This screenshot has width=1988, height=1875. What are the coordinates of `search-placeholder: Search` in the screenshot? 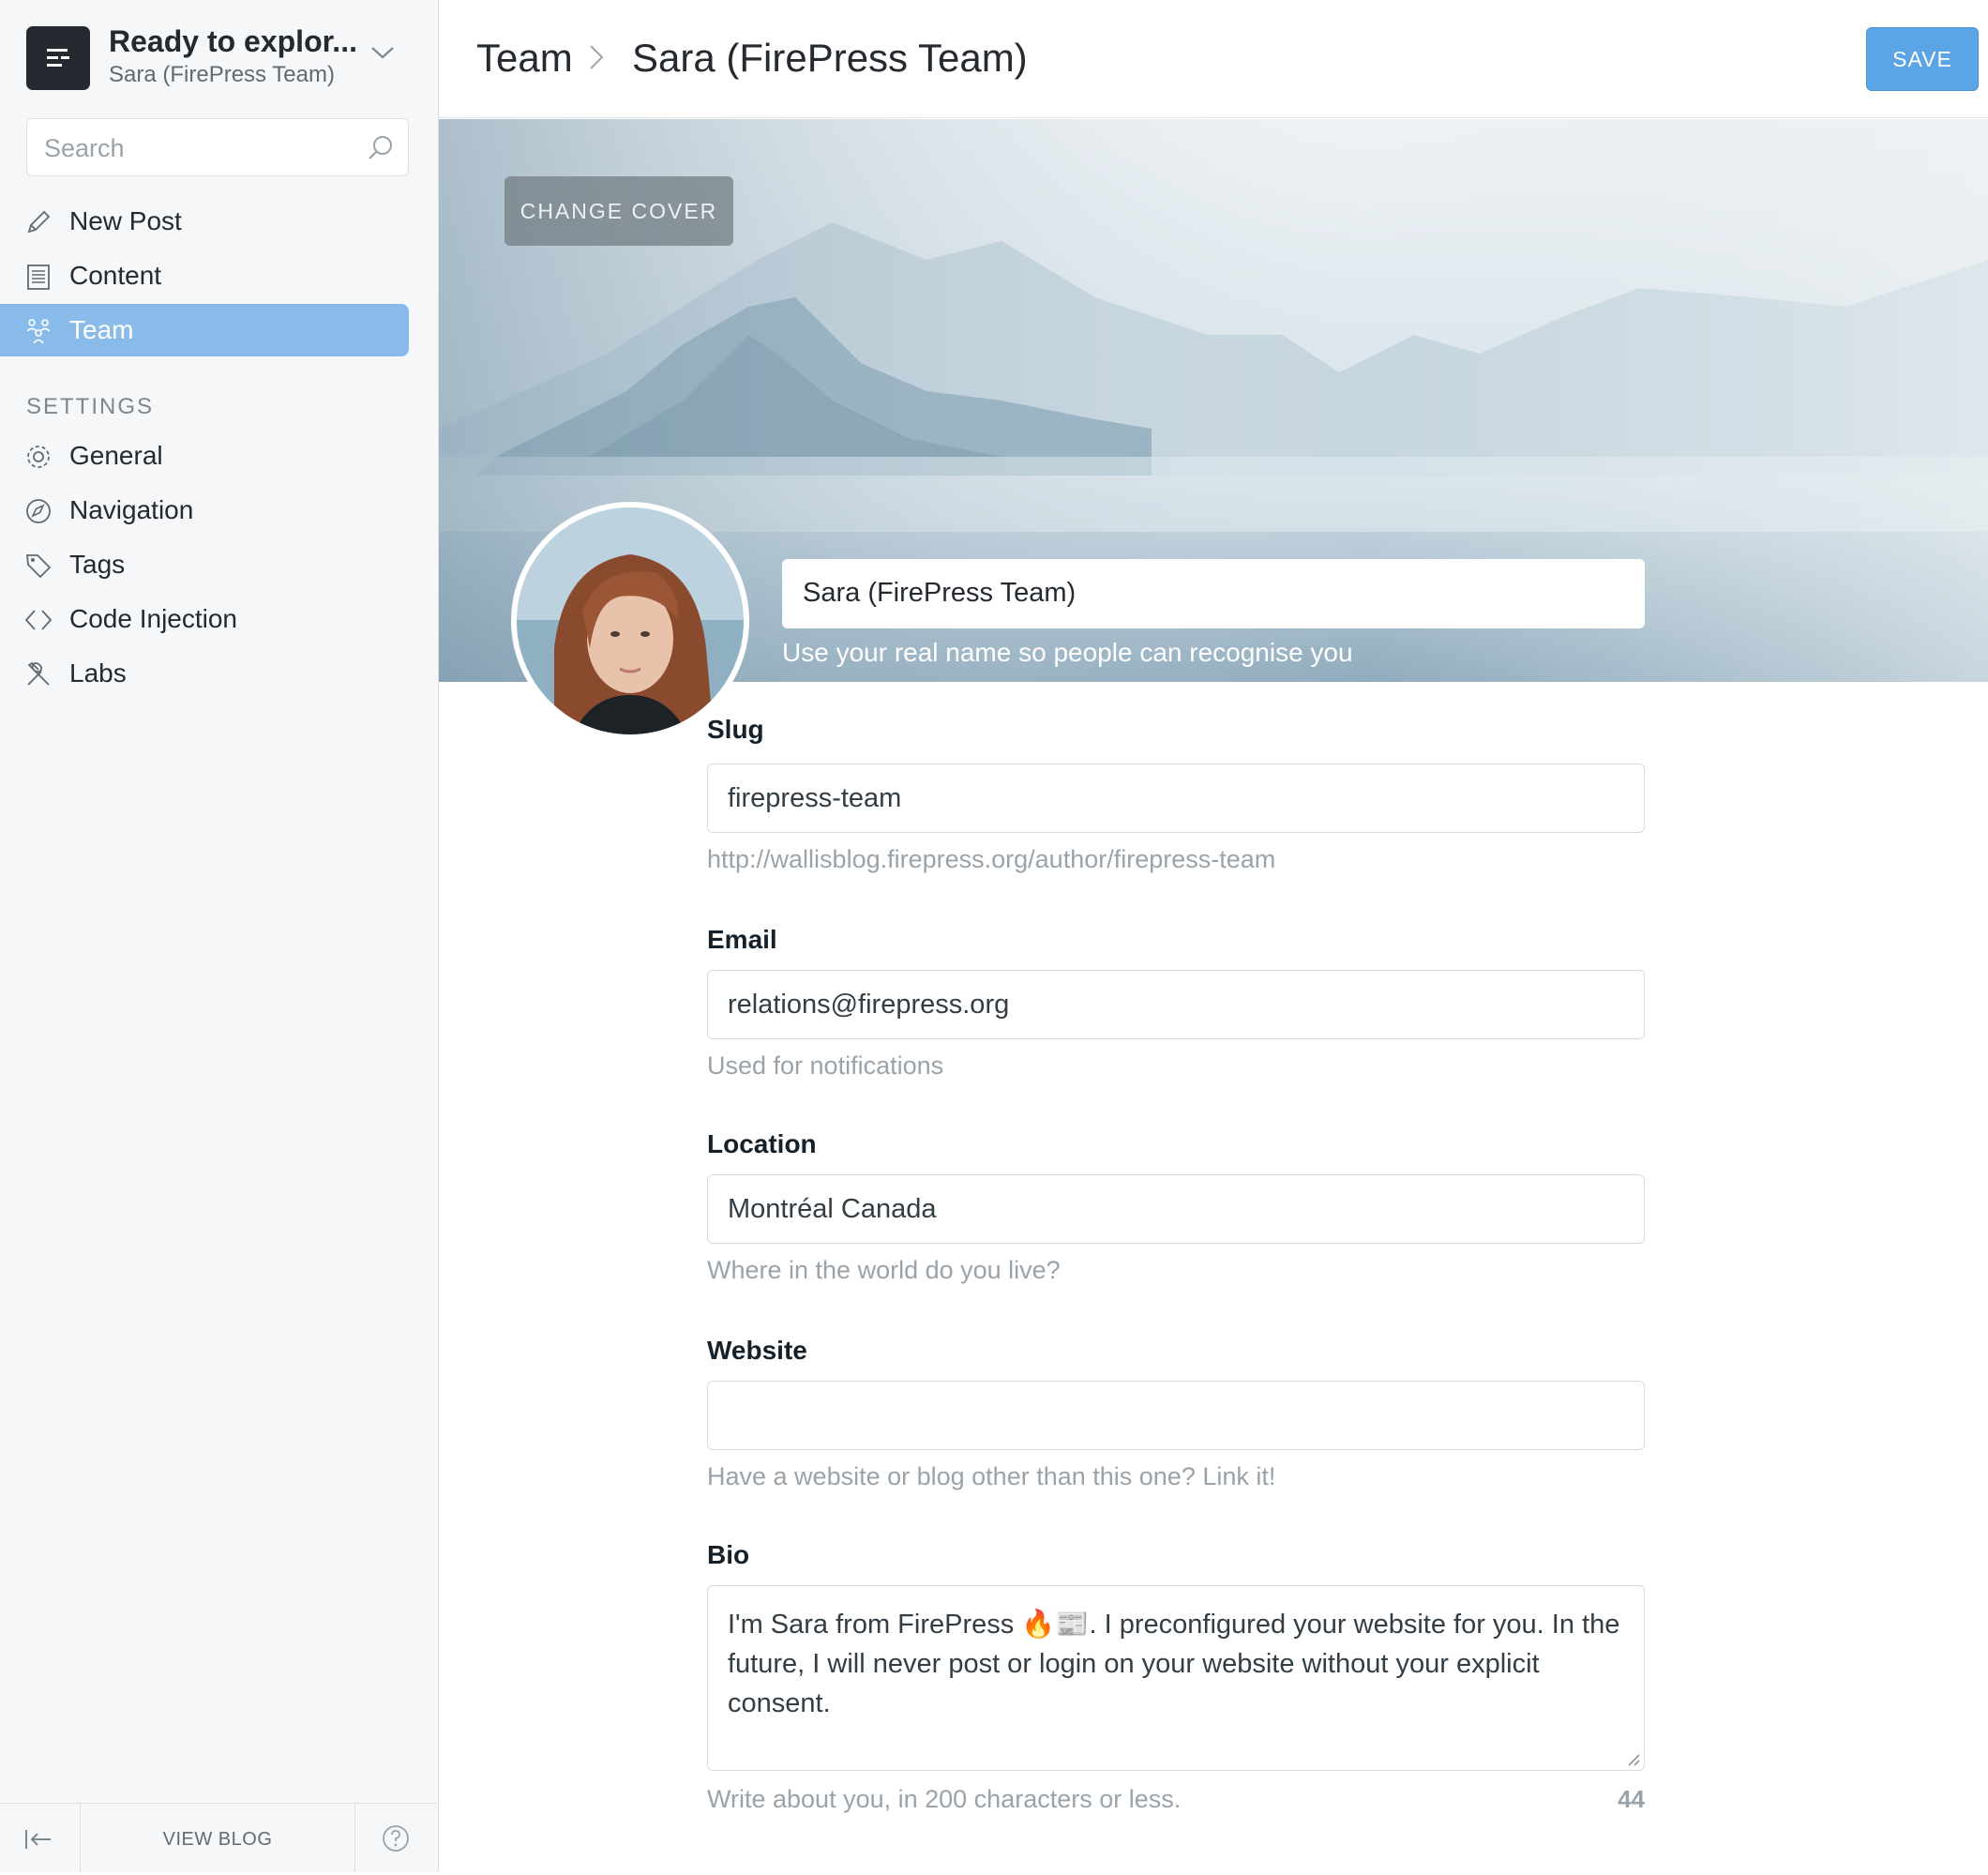 It's located at (85, 148).